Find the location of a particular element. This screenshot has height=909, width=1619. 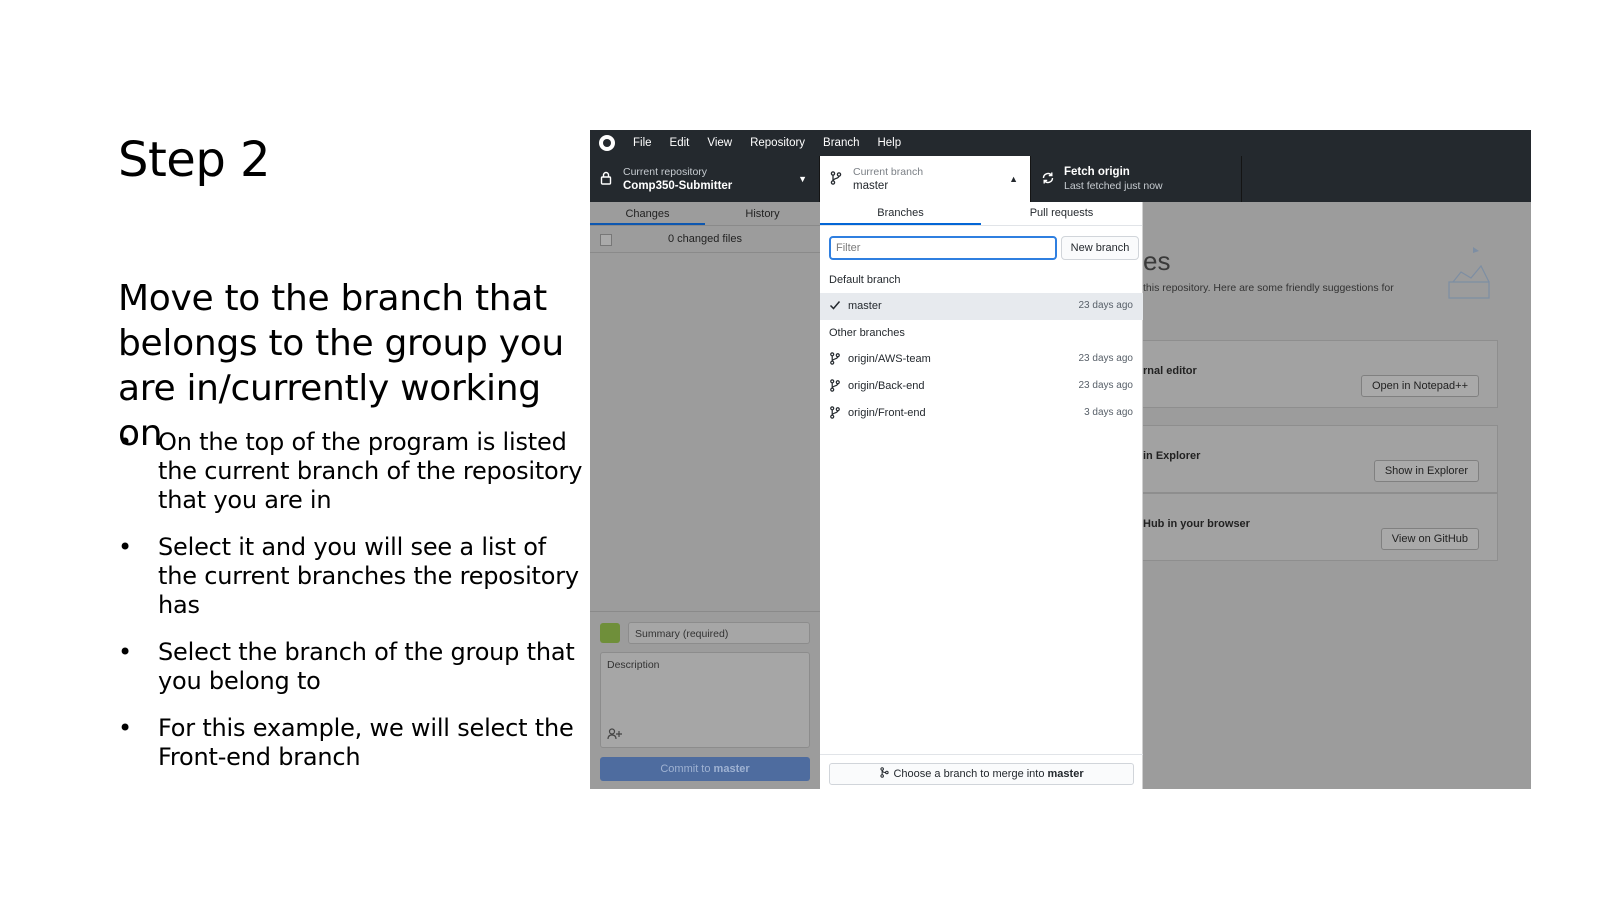

menu-file: File is located at coordinates (642, 143).